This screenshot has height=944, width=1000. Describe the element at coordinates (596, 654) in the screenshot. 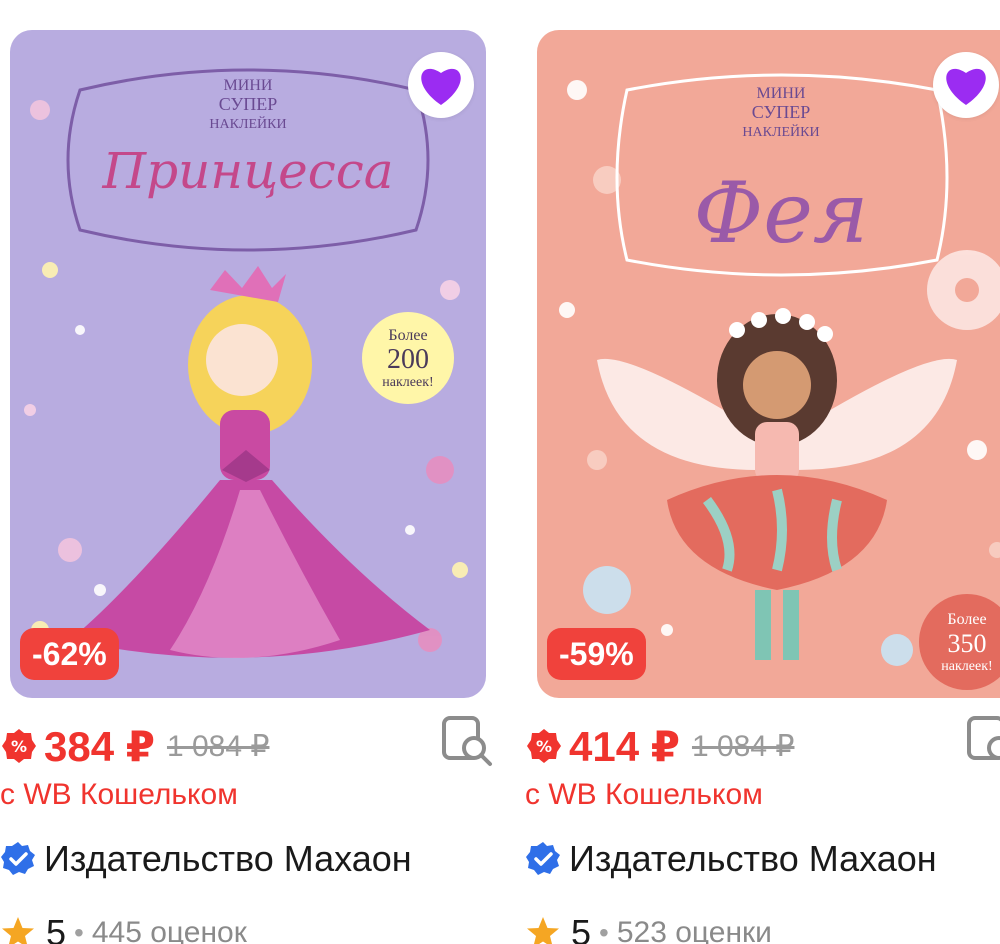

I see `discount-badge: -59%` at that location.